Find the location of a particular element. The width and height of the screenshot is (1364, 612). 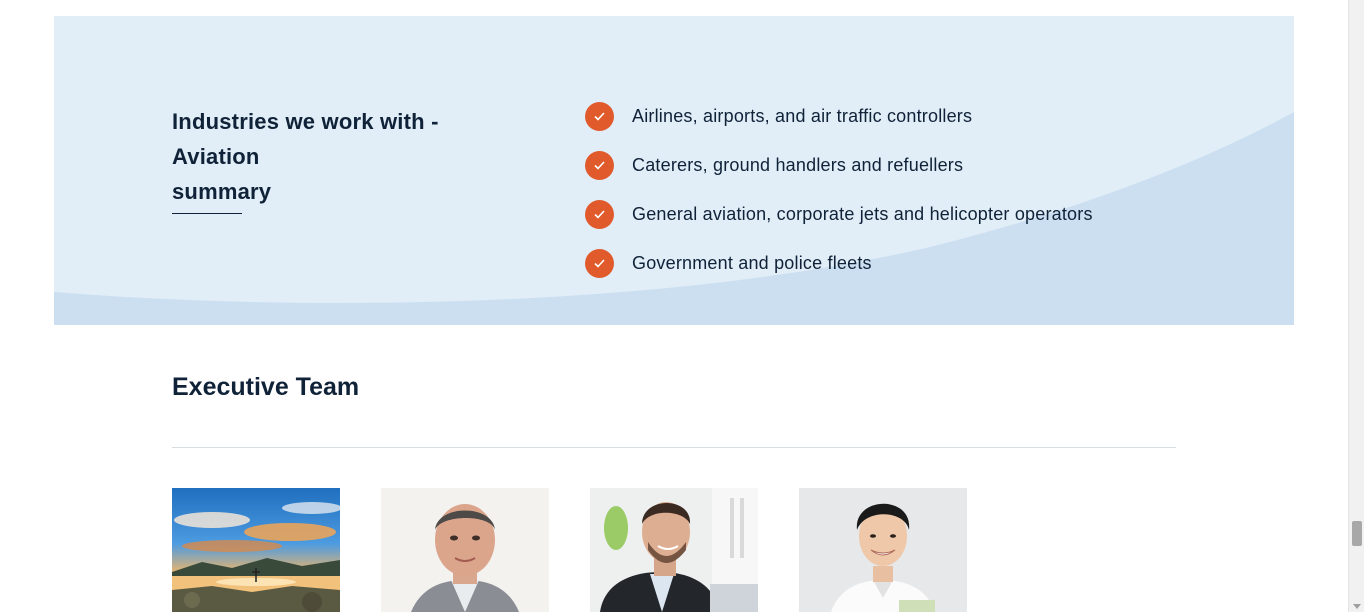

landscape-photo is located at coordinates (256, 550).